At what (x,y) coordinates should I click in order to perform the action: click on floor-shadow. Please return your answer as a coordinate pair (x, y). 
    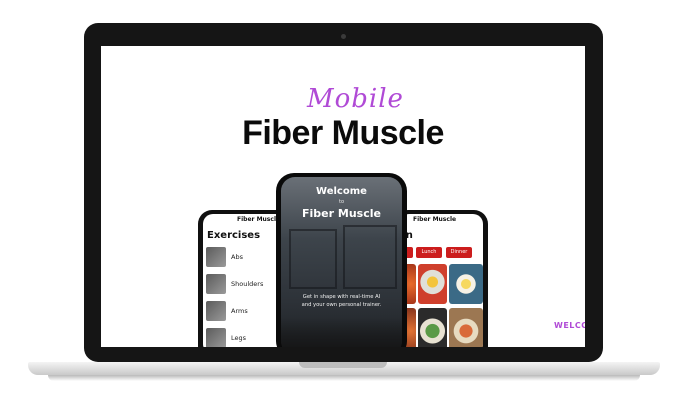
    Looking at the image, I should click on (341, 332).